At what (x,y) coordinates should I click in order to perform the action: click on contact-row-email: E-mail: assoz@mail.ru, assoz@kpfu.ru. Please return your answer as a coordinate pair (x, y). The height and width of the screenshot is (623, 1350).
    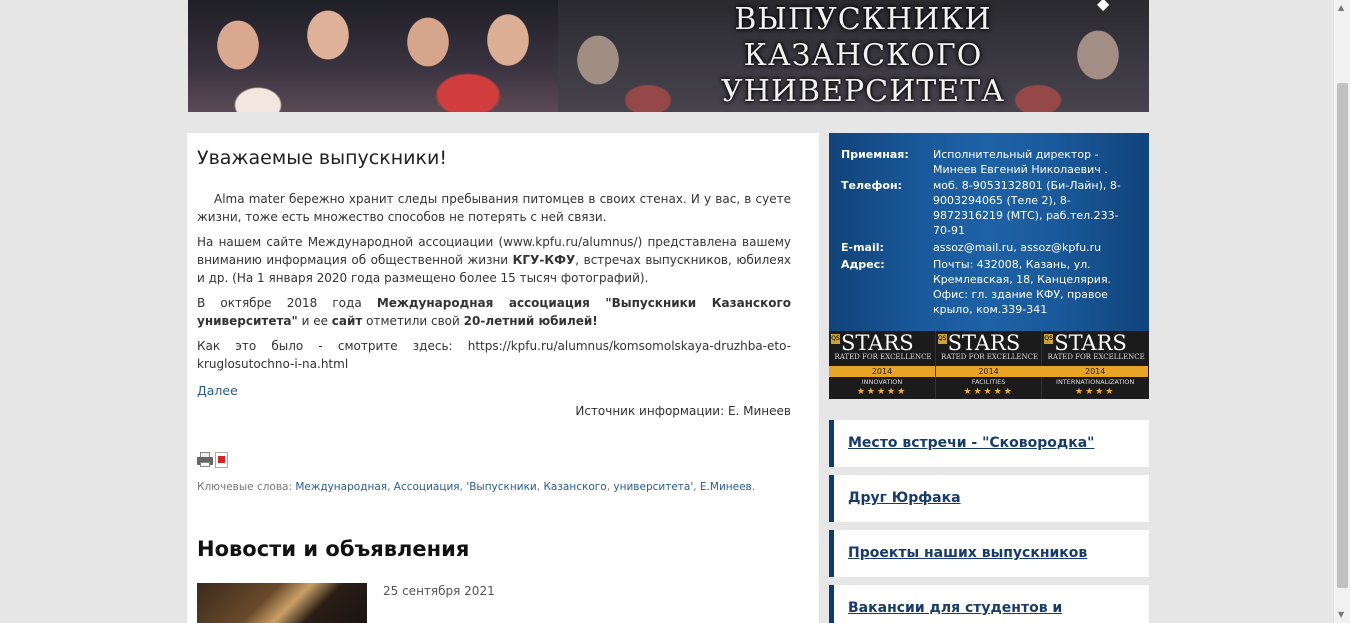
    Looking at the image, I should click on (991, 247).